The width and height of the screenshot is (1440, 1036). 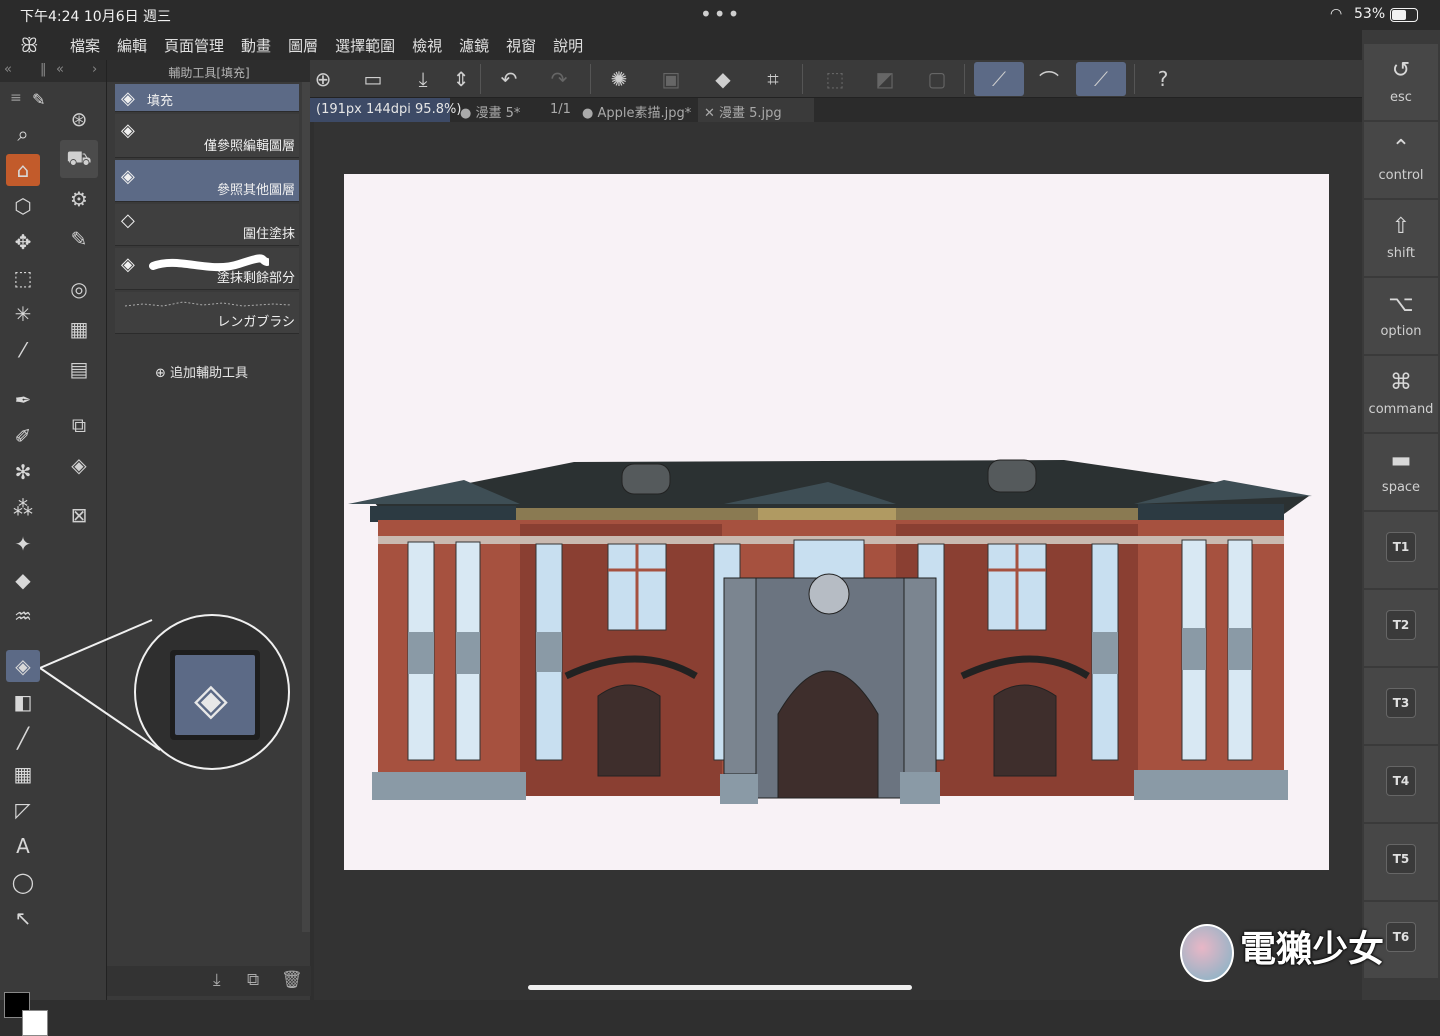 What do you see at coordinates (1401, 304) in the screenshot?
I see `option-icon: ⌥` at bounding box center [1401, 304].